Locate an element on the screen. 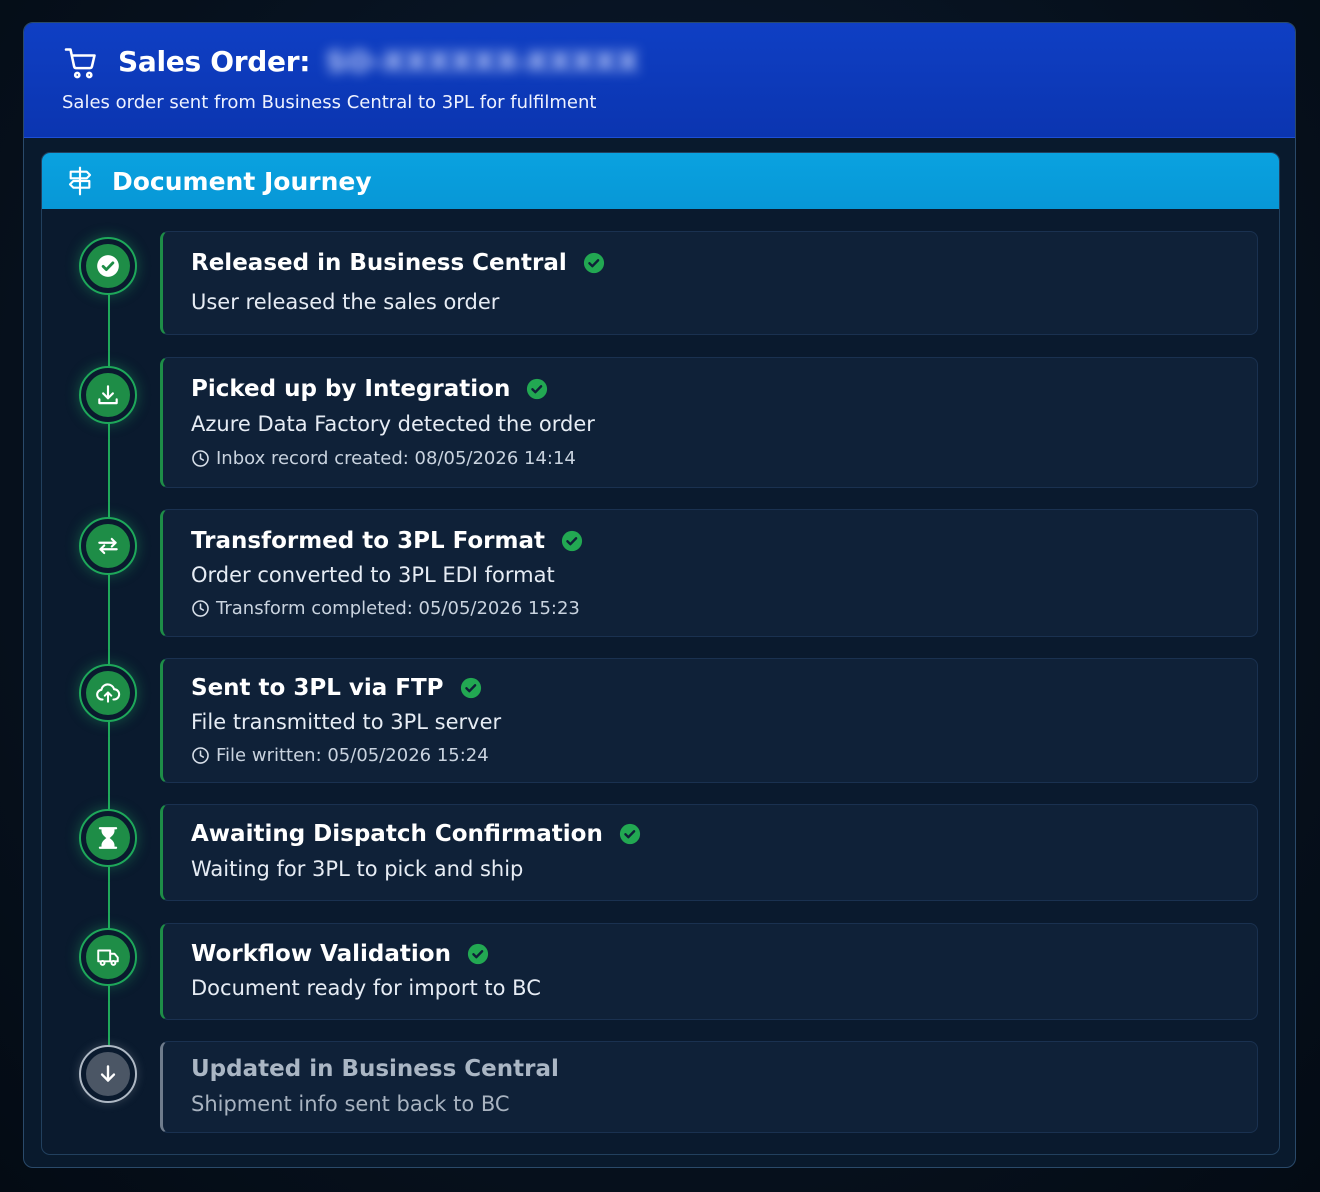 The image size is (1320, 1192). cloud-upload-icon is located at coordinates (108, 693).